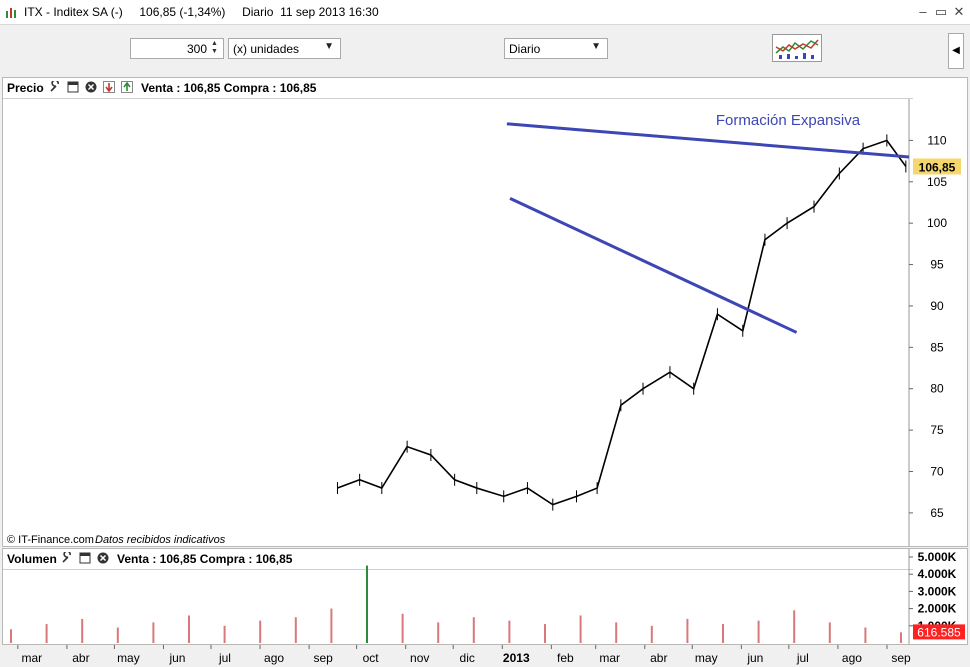 The width and height of the screenshot is (970, 667). I want to click on chart-tools-icon, so click(797, 49).